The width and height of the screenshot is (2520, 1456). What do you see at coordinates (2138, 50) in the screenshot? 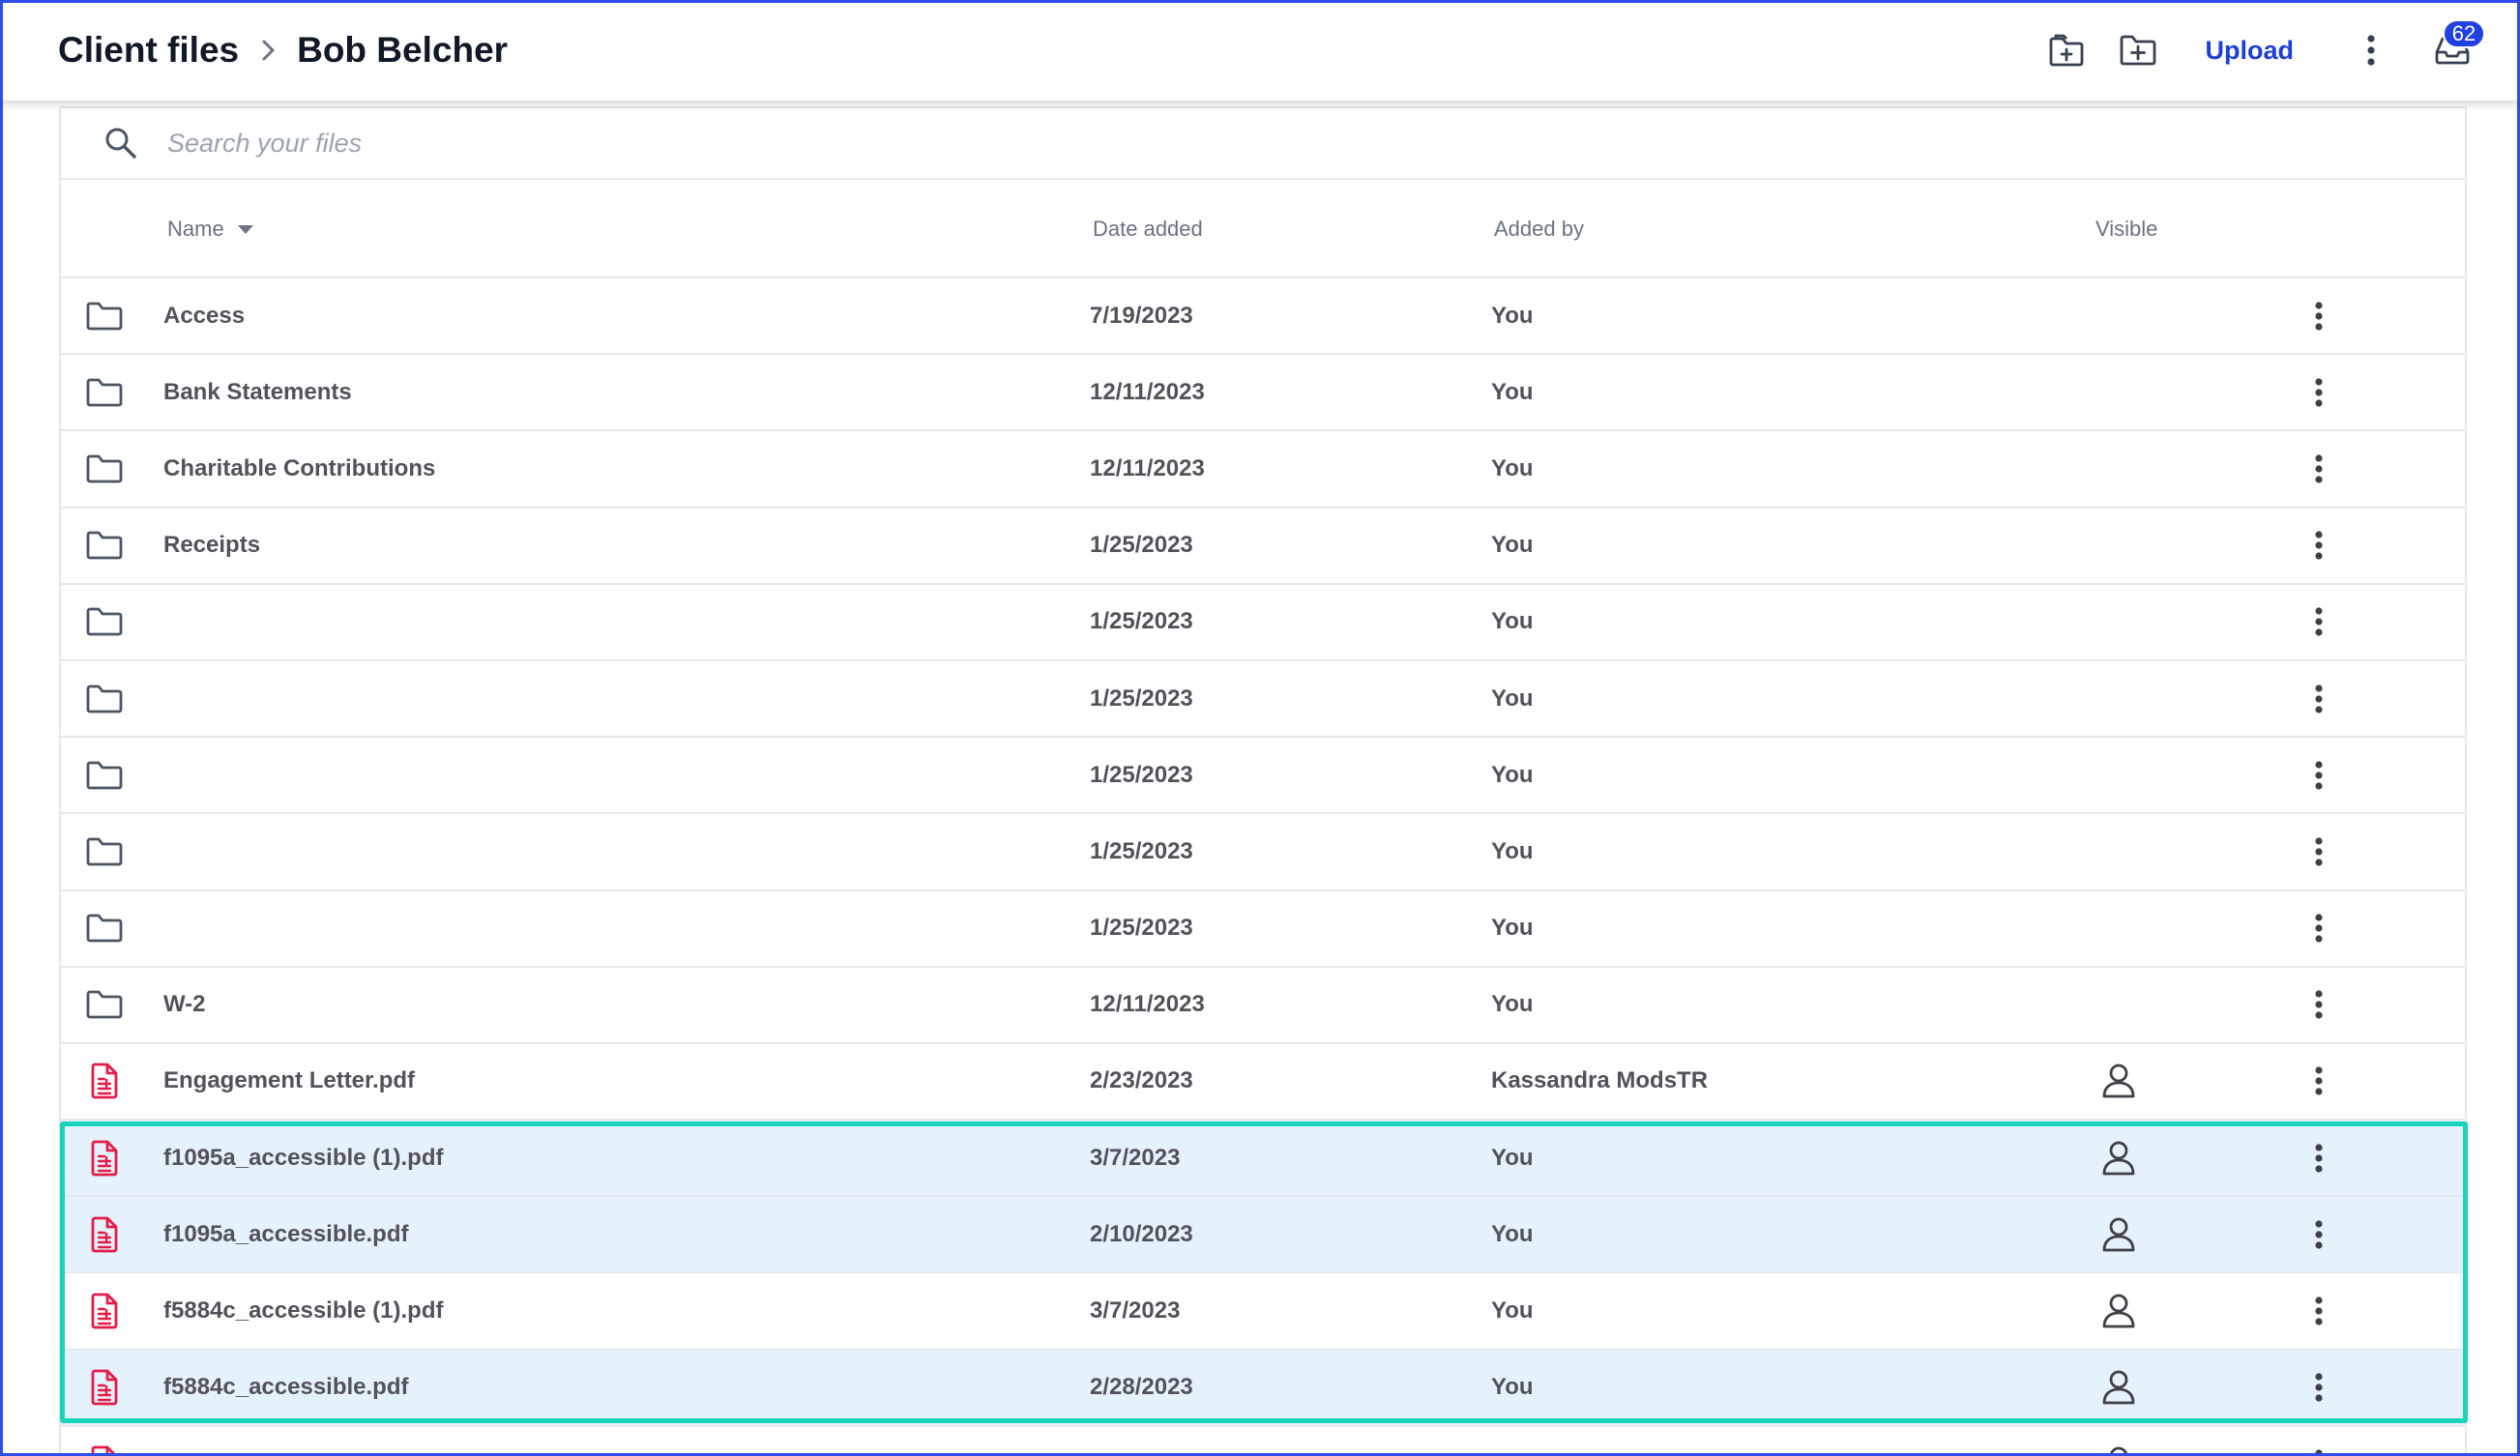
I see `new-folder-icon` at bounding box center [2138, 50].